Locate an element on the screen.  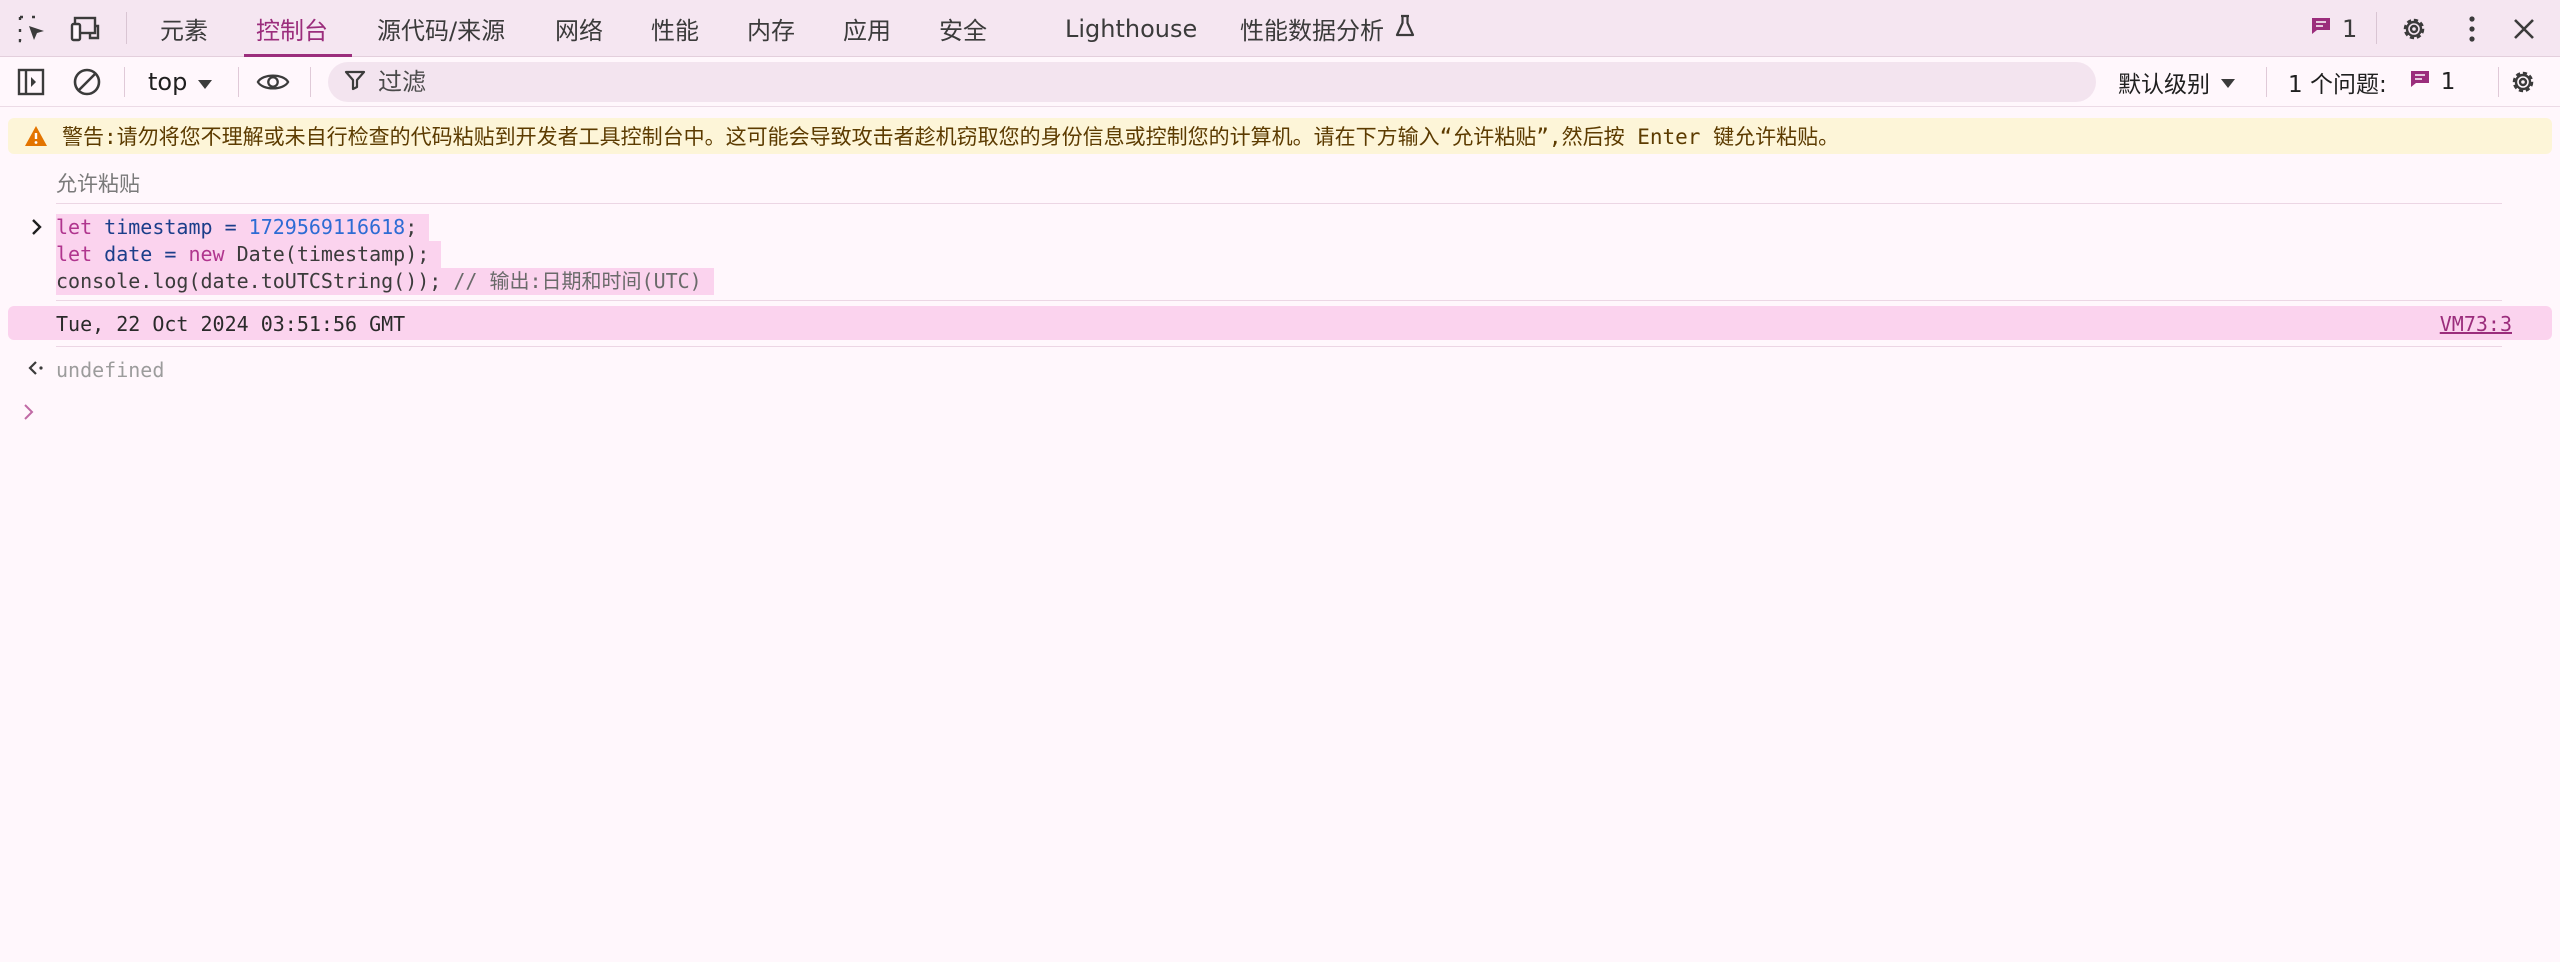
code-line: let timestamp = 1729569116618; is located at coordinates (243, 227).